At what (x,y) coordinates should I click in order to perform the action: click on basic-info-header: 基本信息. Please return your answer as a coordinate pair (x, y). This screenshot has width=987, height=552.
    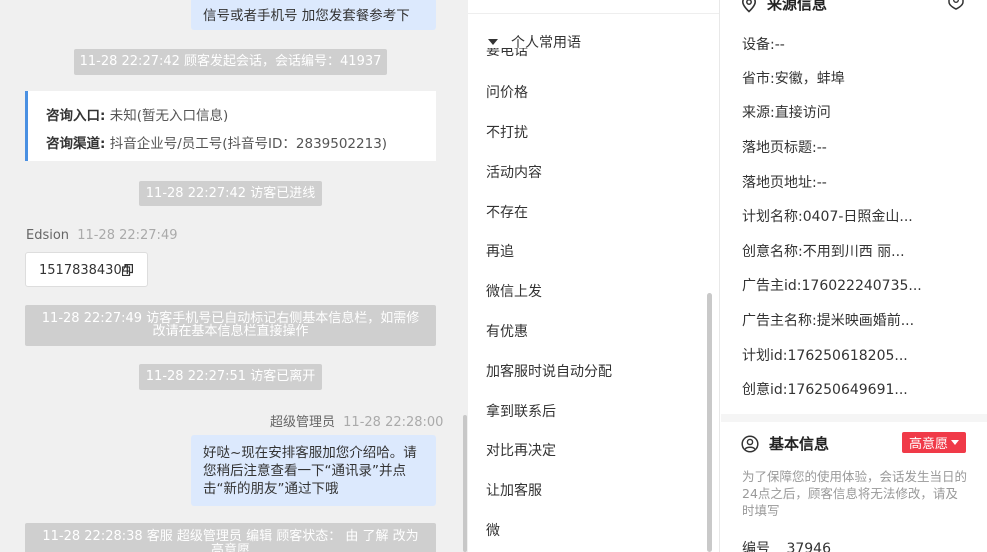
    Looking at the image, I should click on (785, 443).